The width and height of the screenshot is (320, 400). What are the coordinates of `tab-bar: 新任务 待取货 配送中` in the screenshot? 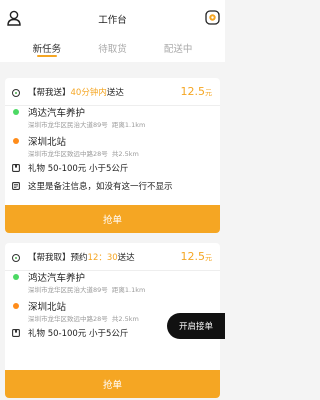 It's located at (112, 50).